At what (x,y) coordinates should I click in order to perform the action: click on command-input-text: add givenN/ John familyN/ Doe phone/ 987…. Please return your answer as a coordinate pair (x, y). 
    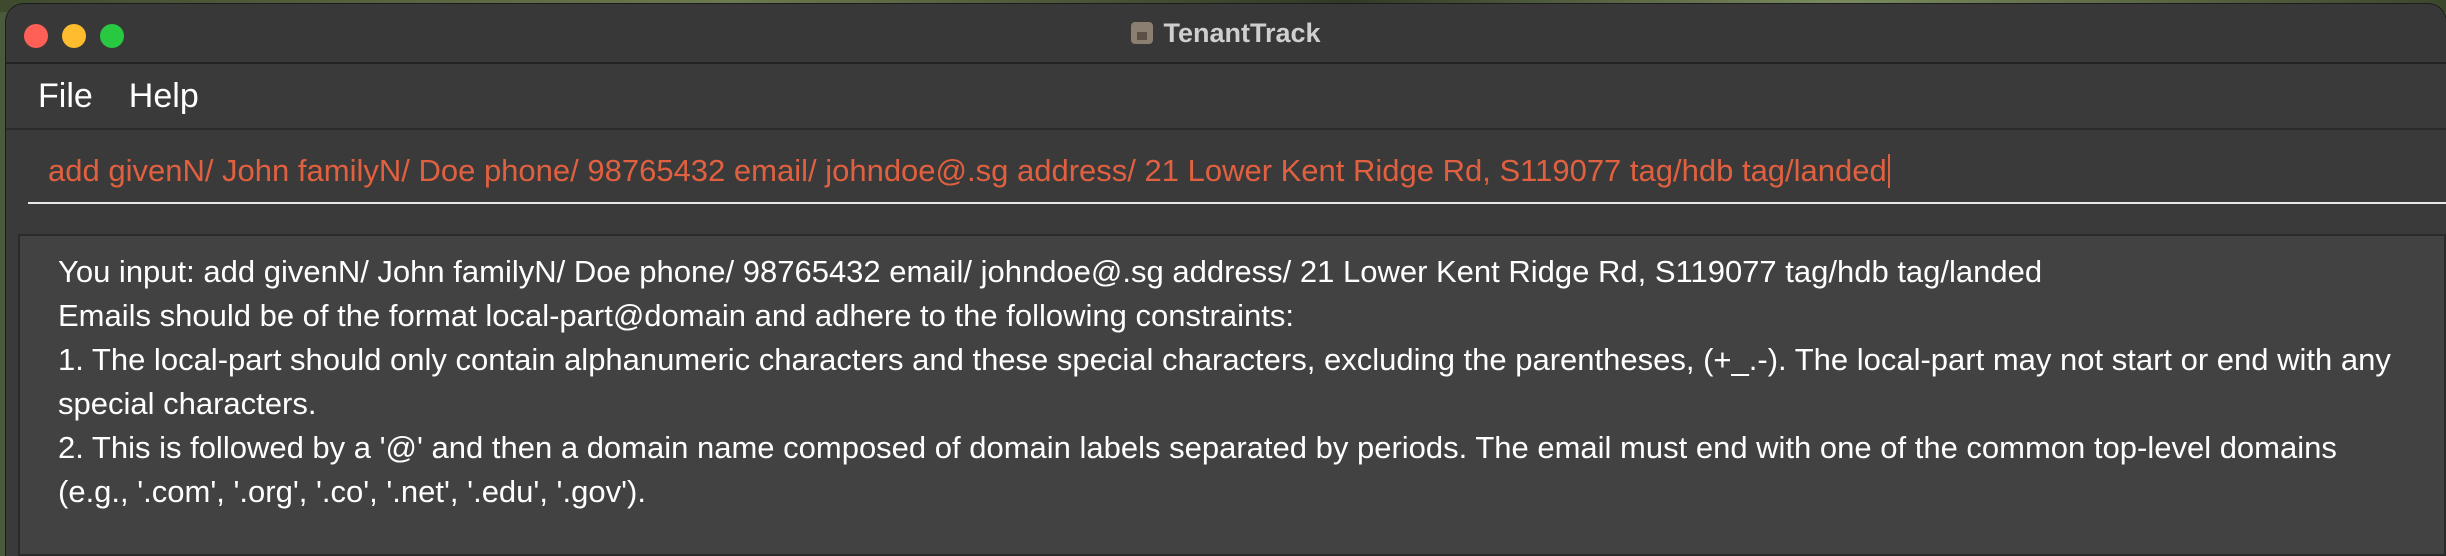
    Looking at the image, I should click on (967, 170).